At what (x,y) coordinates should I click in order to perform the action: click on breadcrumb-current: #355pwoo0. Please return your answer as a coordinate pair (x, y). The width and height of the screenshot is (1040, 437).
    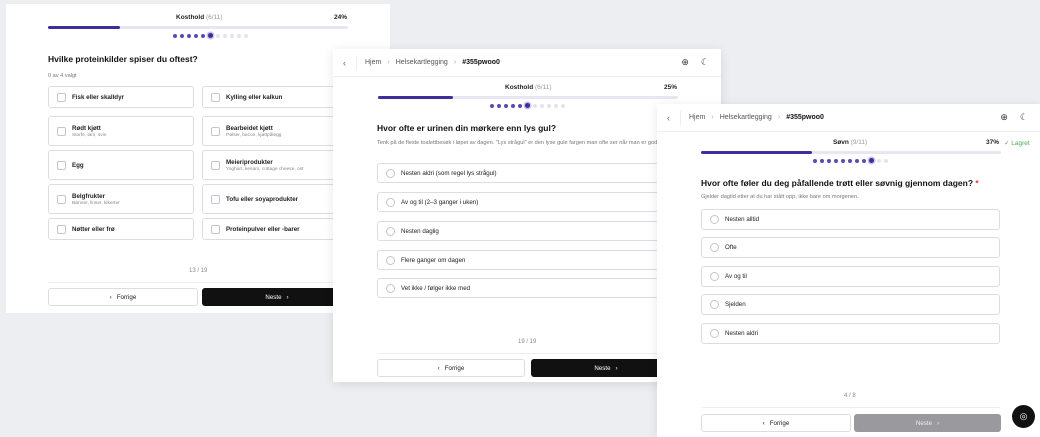
    Looking at the image, I should click on (805, 117).